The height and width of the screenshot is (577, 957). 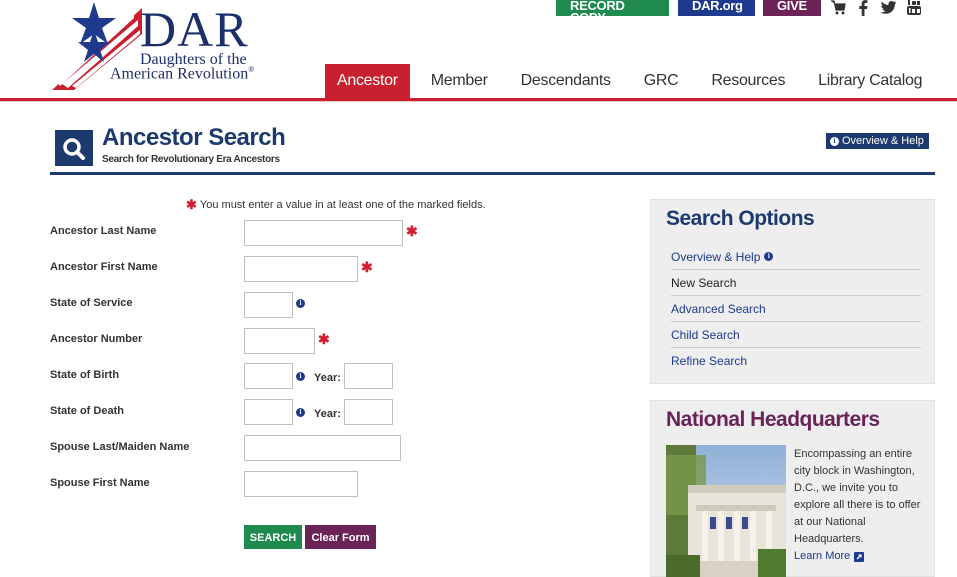 I want to click on row-spouse-first: Spouse First Name, so click(x=290, y=487).